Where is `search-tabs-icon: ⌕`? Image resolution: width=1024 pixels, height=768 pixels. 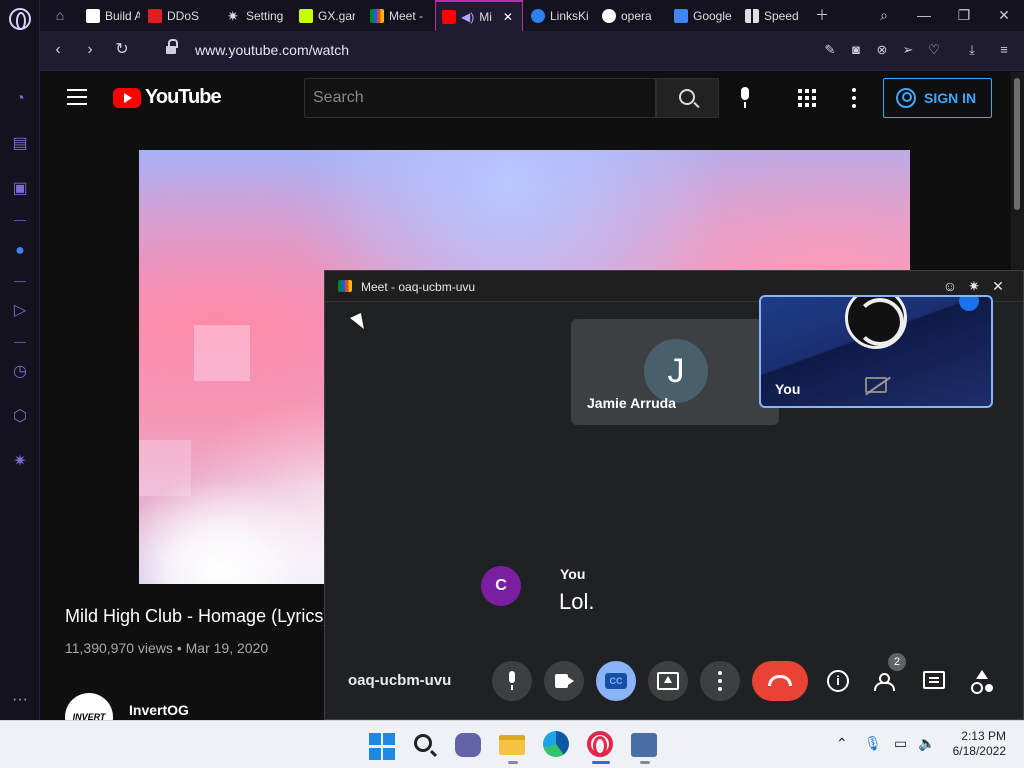 search-tabs-icon: ⌕ is located at coordinates (884, 15).